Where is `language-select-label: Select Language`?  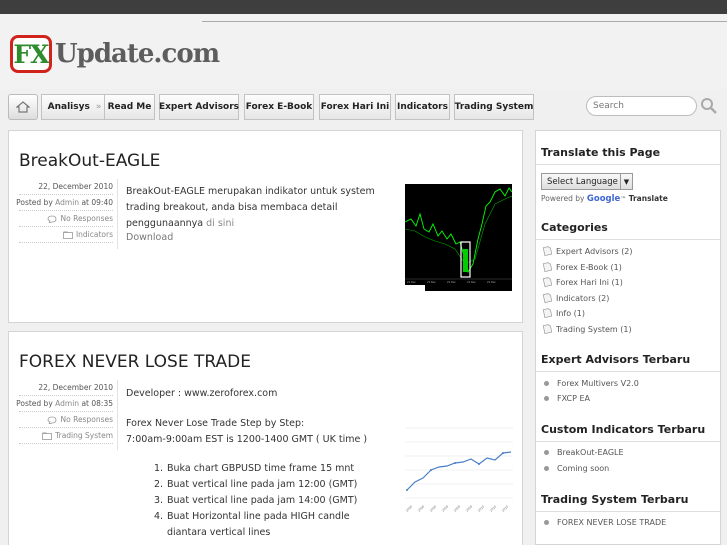 language-select-label: Select Language is located at coordinates (582, 181).